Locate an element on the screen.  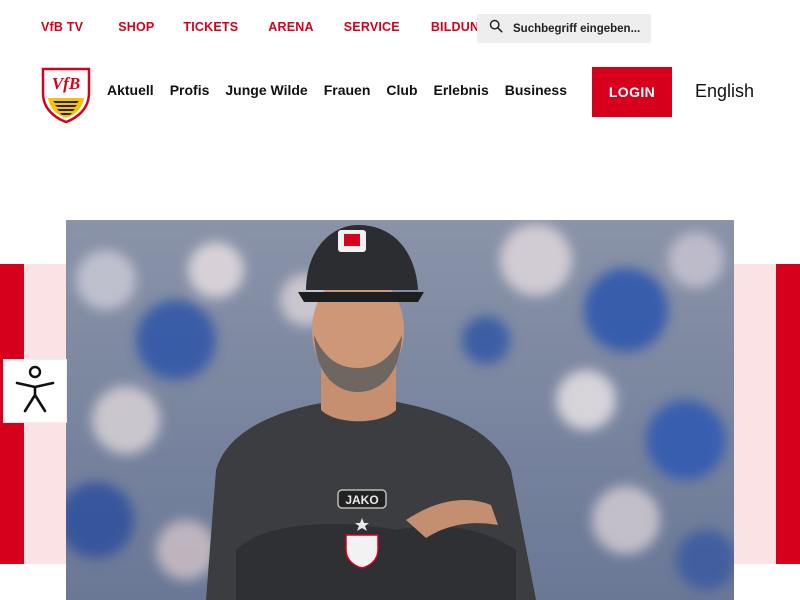
login-button: LOGIN is located at coordinates (632, 92).